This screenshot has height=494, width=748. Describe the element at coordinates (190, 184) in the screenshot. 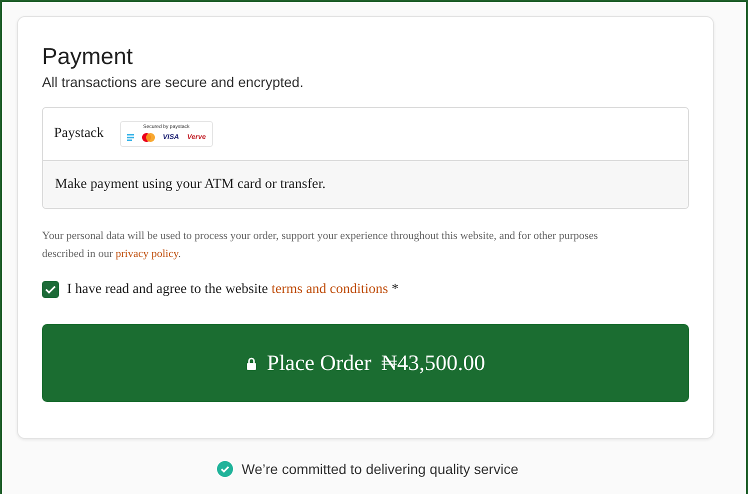

I see `method-description: Make payment using your ATM card or transfer.` at that location.